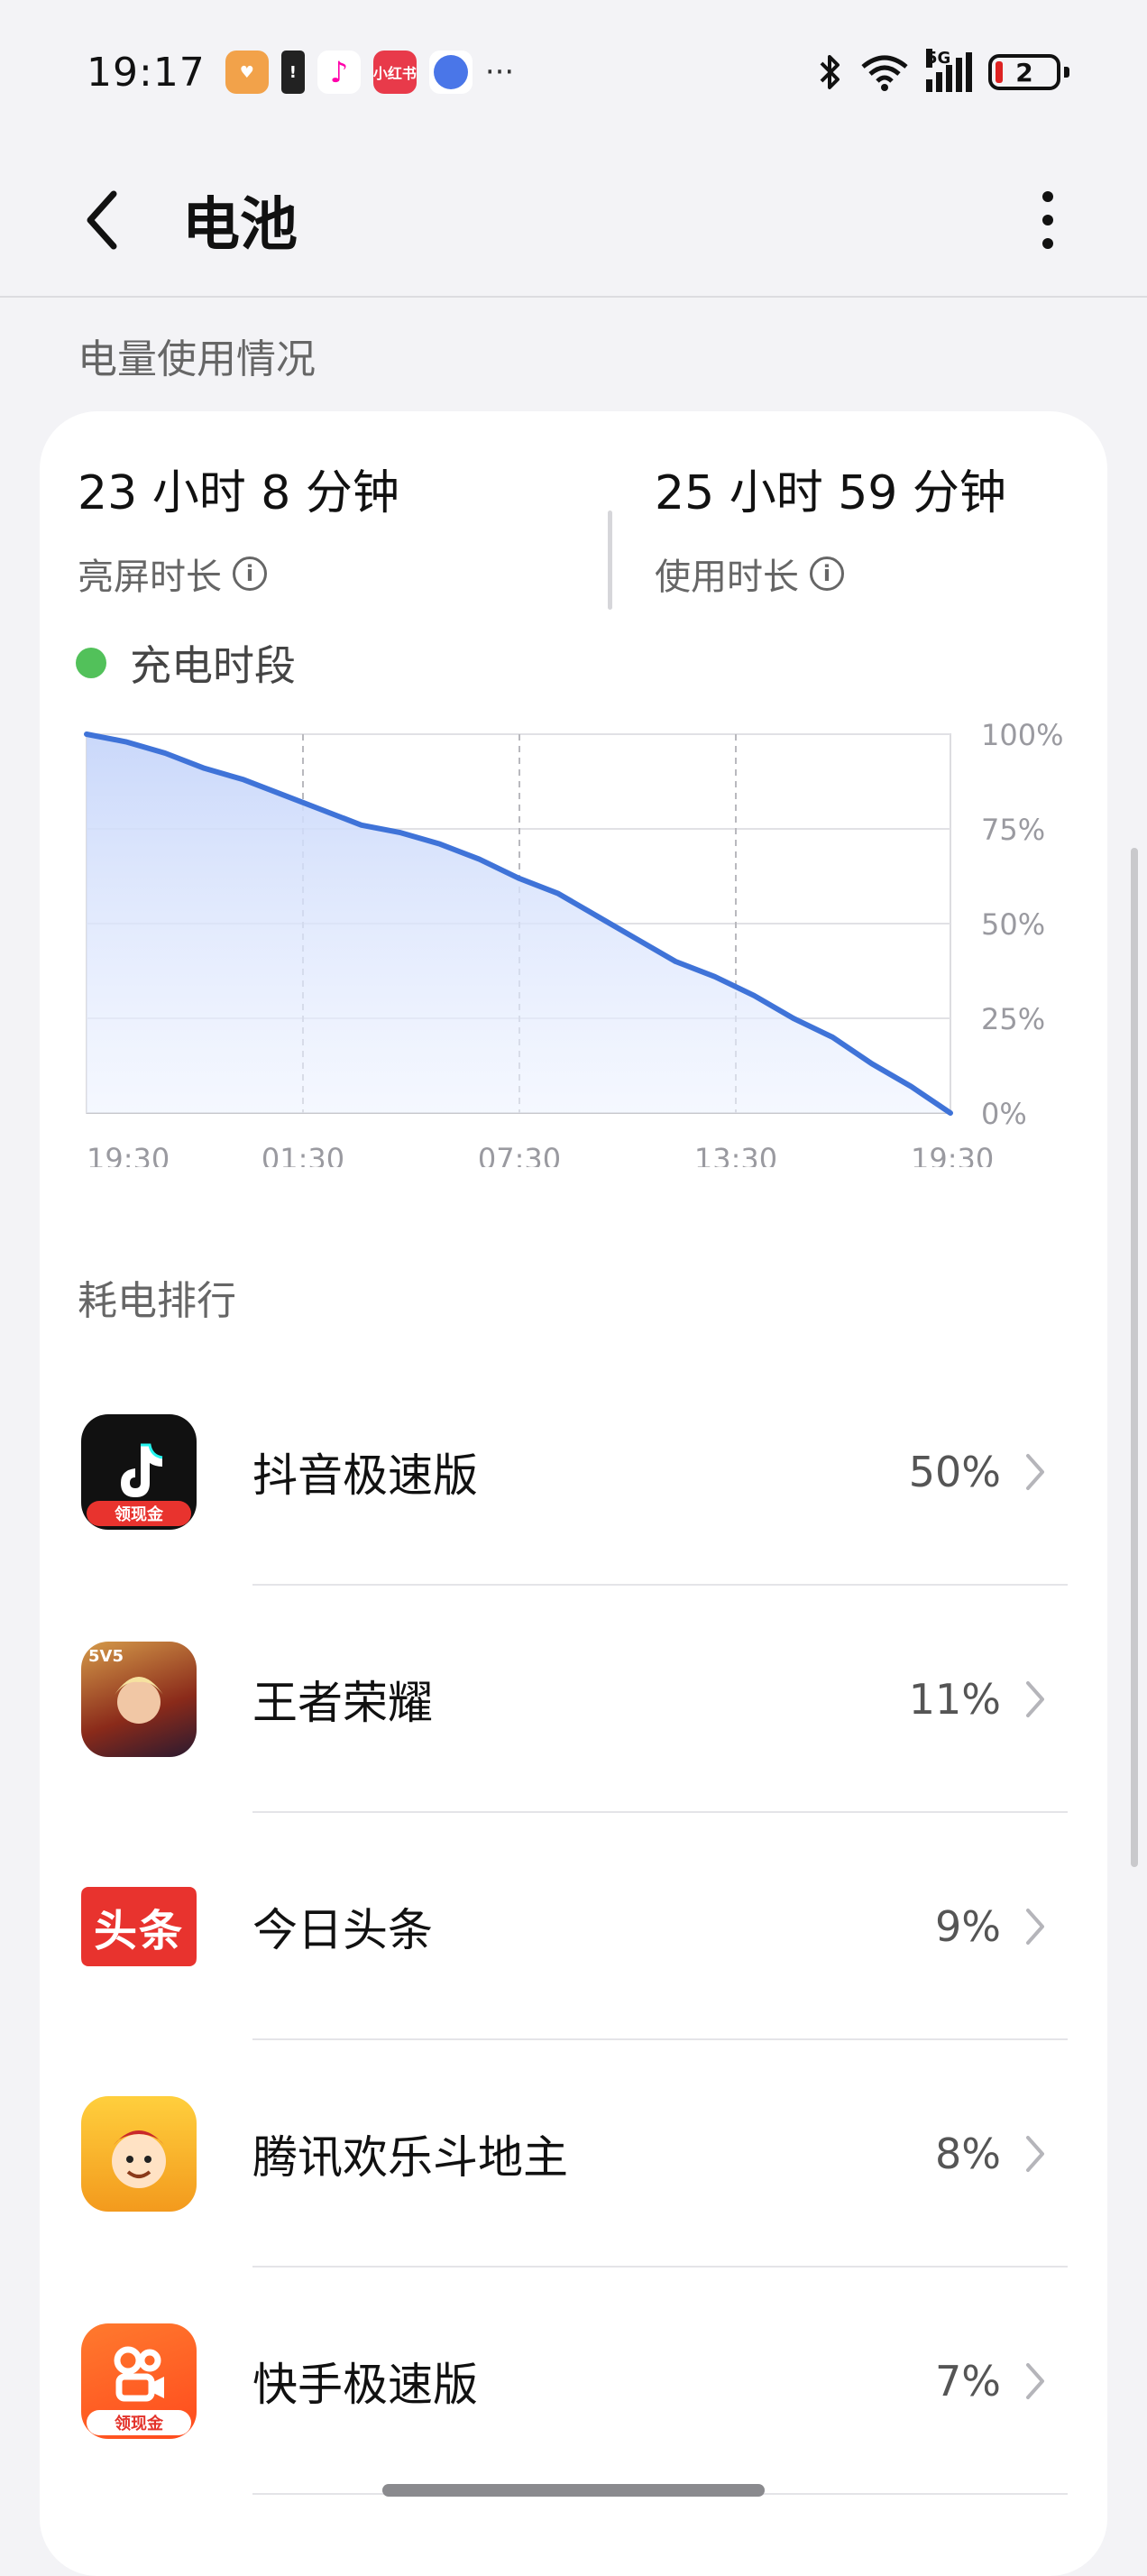 The image size is (1147, 2576). What do you see at coordinates (369, 73) in the screenshot?
I see `notification-icons: ♥ ! ♪ 小红书 ···` at bounding box center [369, 73].